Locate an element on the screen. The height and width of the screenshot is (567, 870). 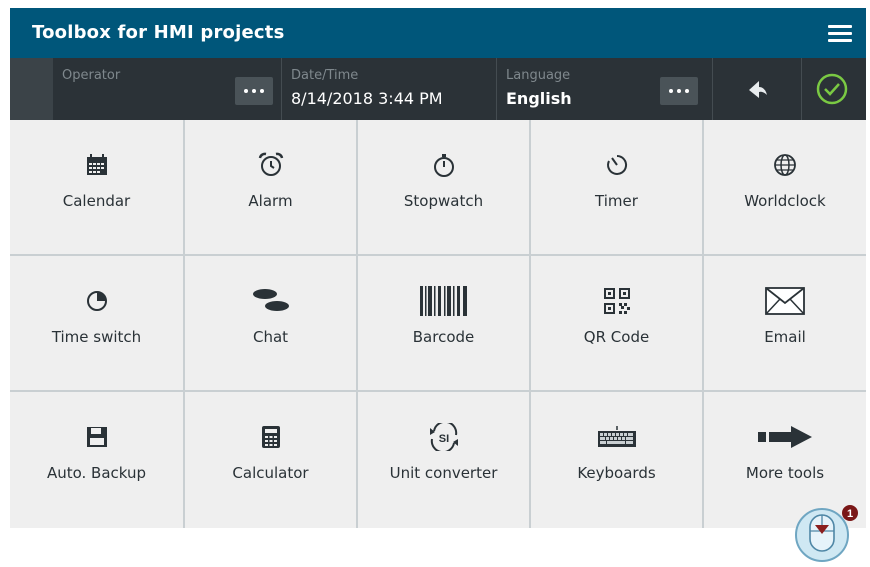
calculator-icon is located at coordinates (270, 437).